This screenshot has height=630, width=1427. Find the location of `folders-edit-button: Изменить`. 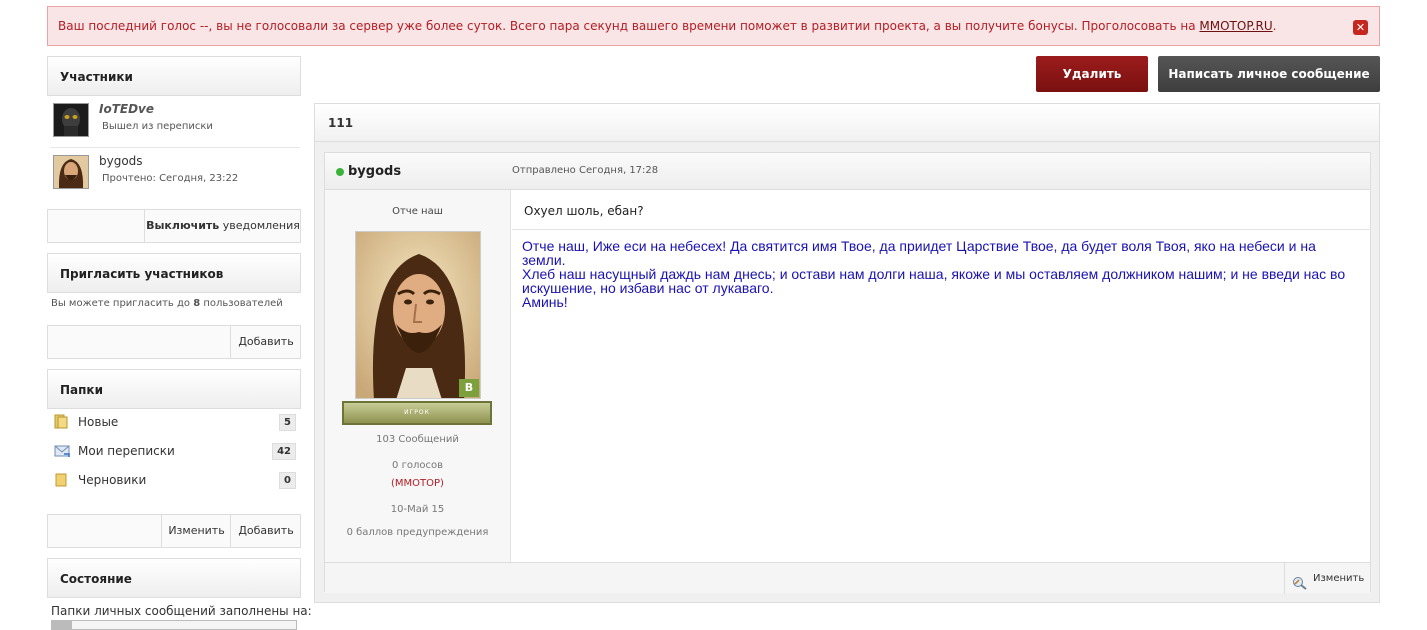

folders-edit-button: Изменить is located at coordinates (196, 531).